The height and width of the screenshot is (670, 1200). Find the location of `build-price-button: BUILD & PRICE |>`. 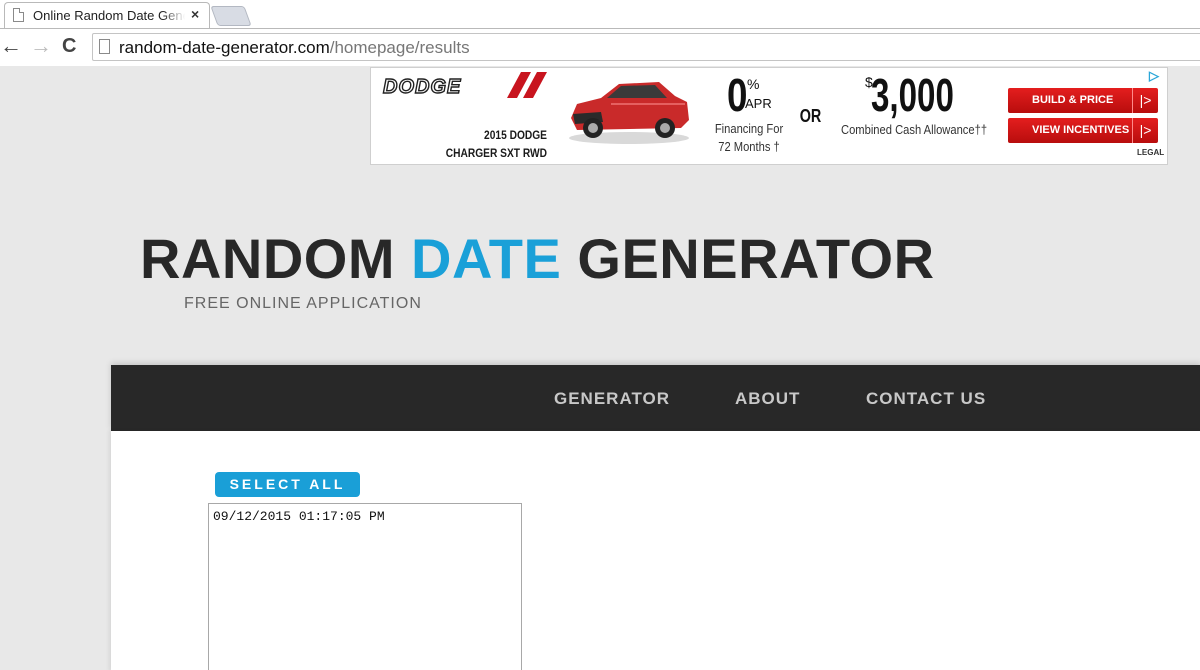

build-price-button: BUILD & PRICE |> is located at coordinates (1083, 100).